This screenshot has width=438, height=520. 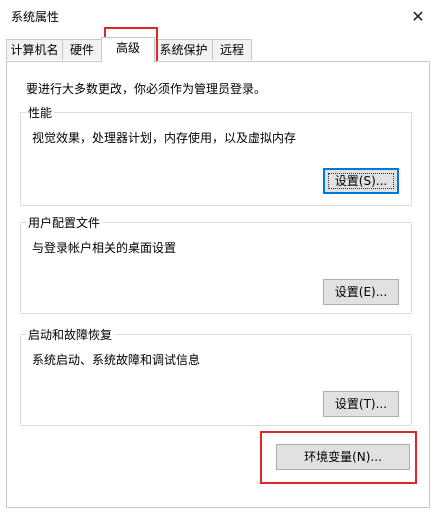 I want to click on tab-label: 计算机名, so click(x=34, y=50).